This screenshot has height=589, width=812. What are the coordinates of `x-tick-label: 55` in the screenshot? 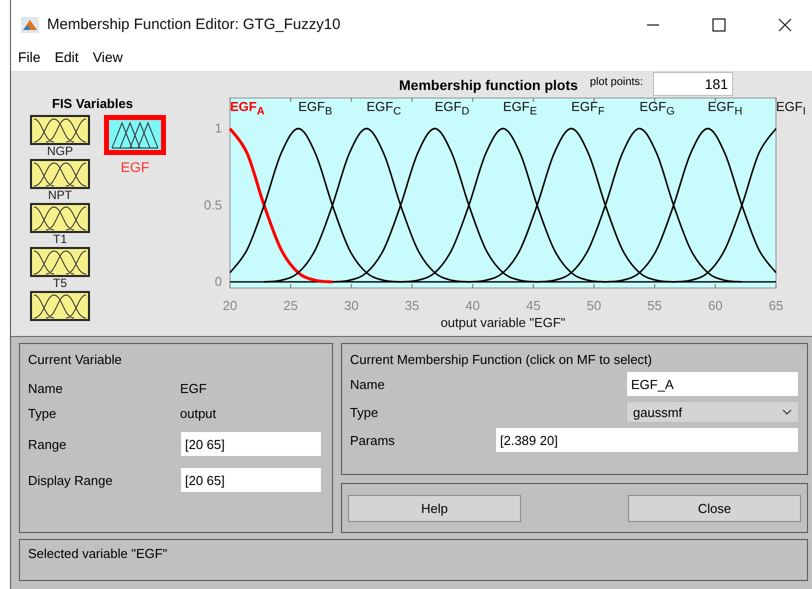 It's located at (654, 305).